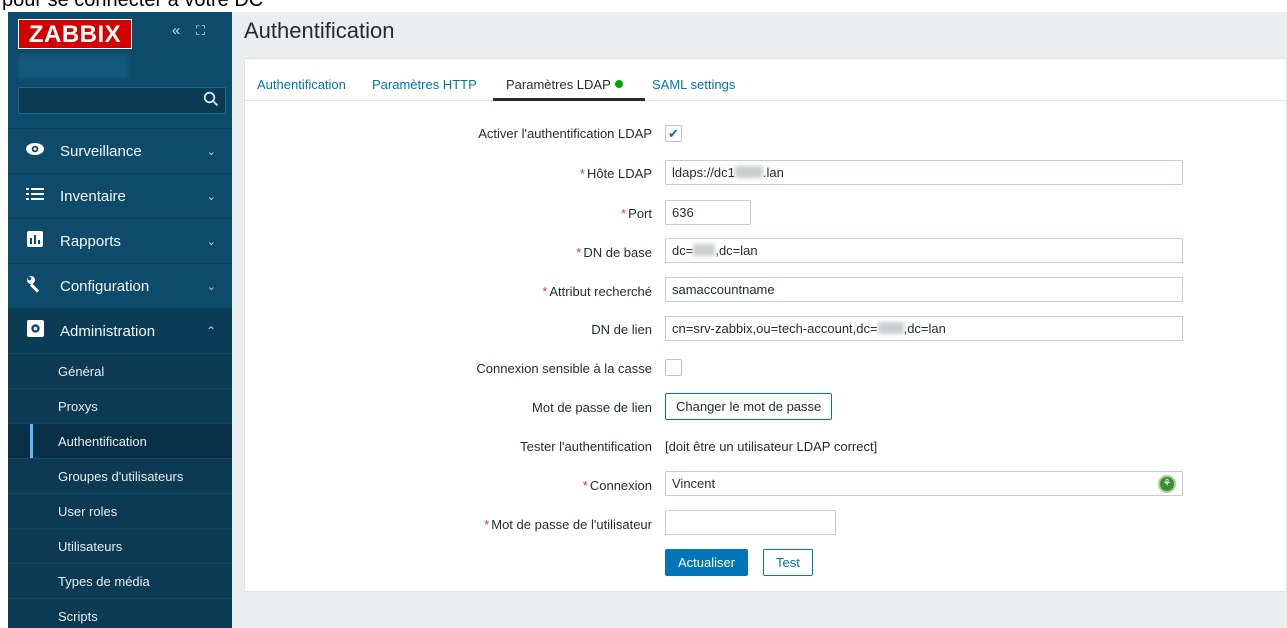  I want to click on status-dot-icon, so click(618, 84).